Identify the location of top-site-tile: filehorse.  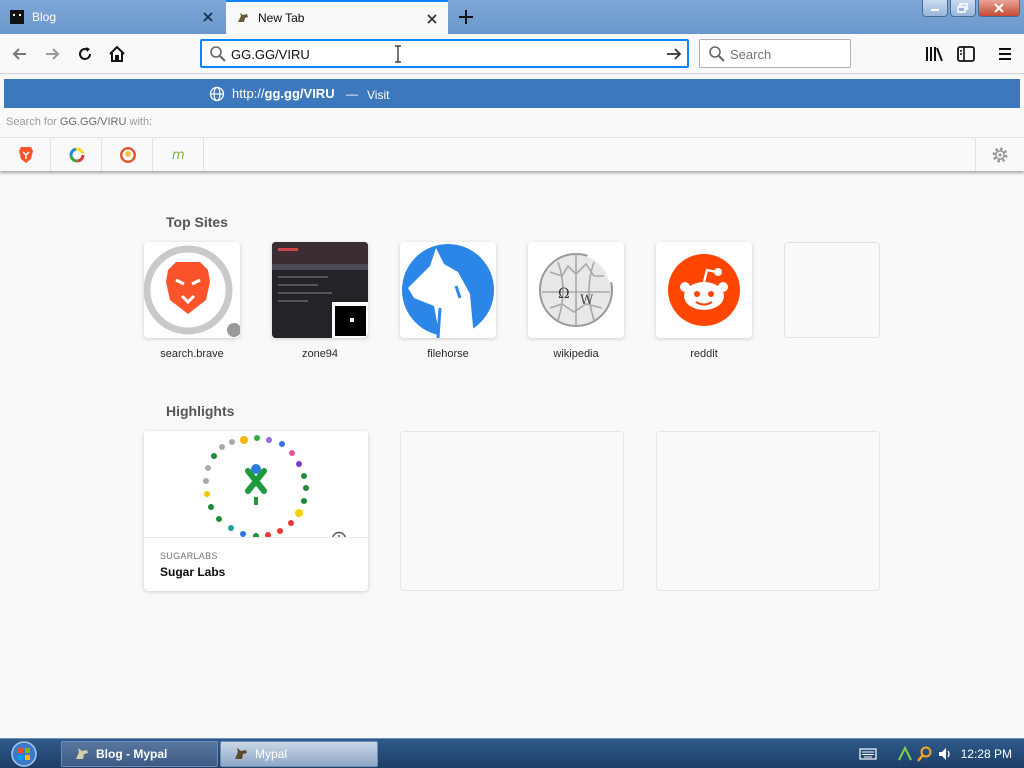
(448, 301).